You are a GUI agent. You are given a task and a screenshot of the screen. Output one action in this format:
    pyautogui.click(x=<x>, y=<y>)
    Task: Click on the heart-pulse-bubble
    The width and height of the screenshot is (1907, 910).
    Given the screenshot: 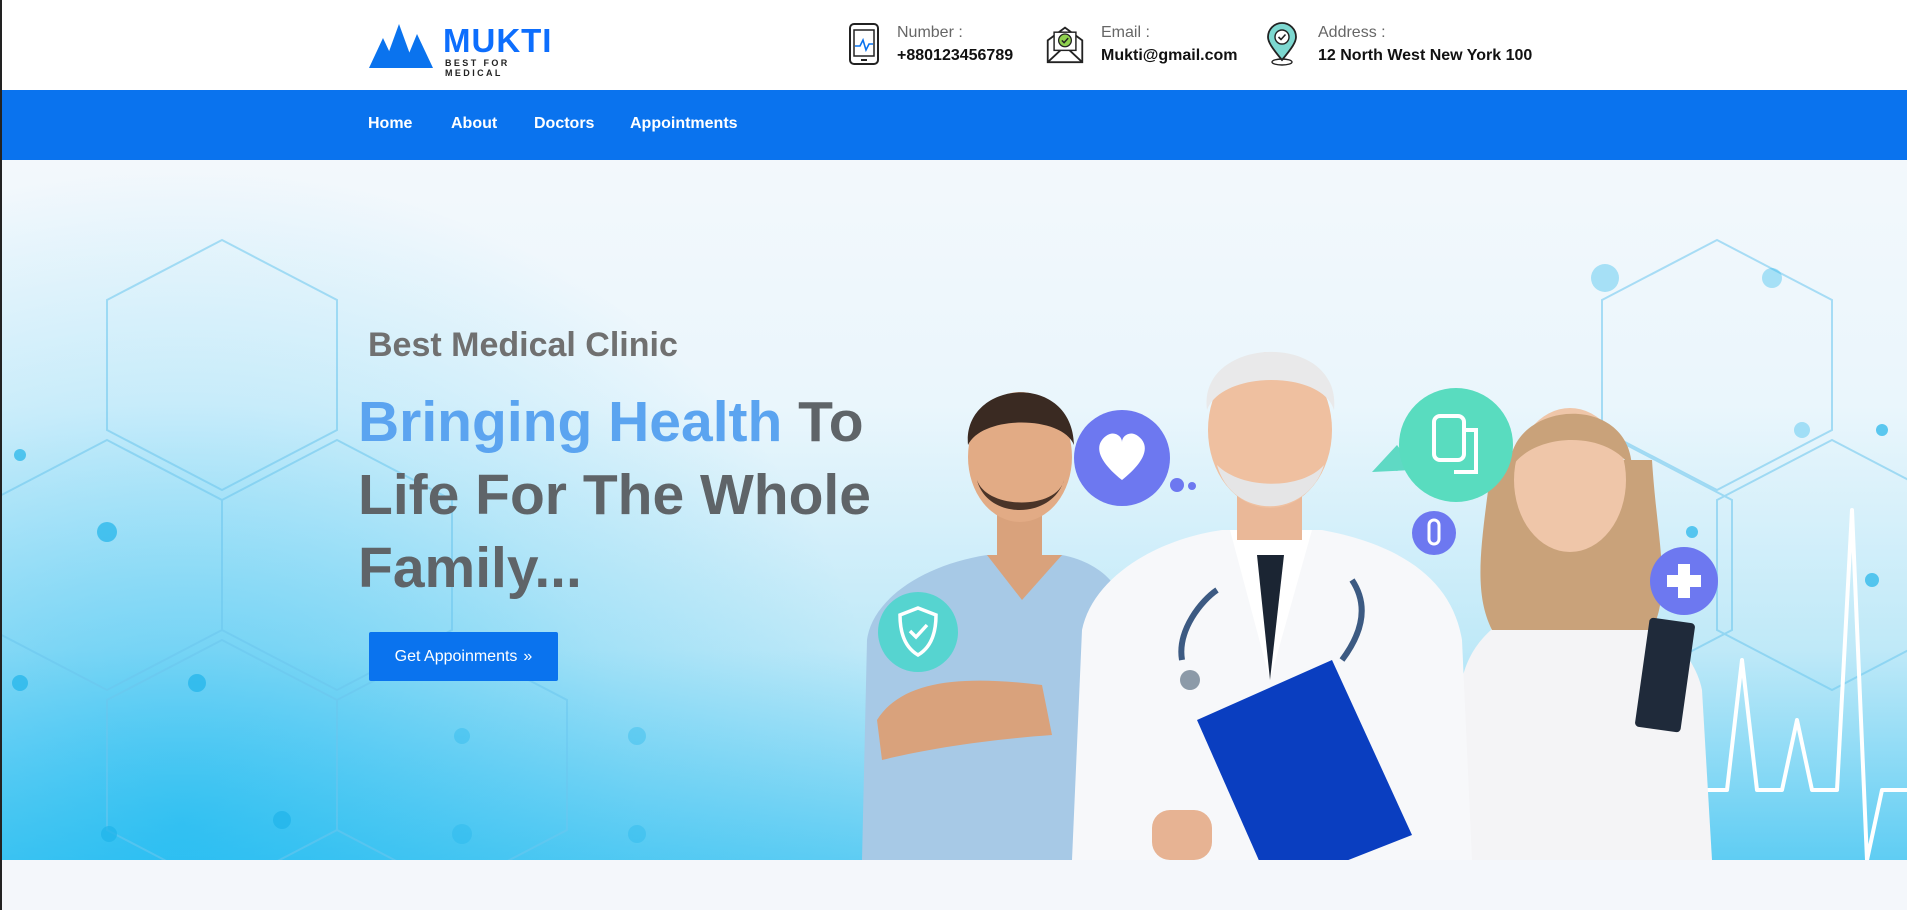 What is the action you would take?
    pyautogui.click(x=1135, y=458)
    